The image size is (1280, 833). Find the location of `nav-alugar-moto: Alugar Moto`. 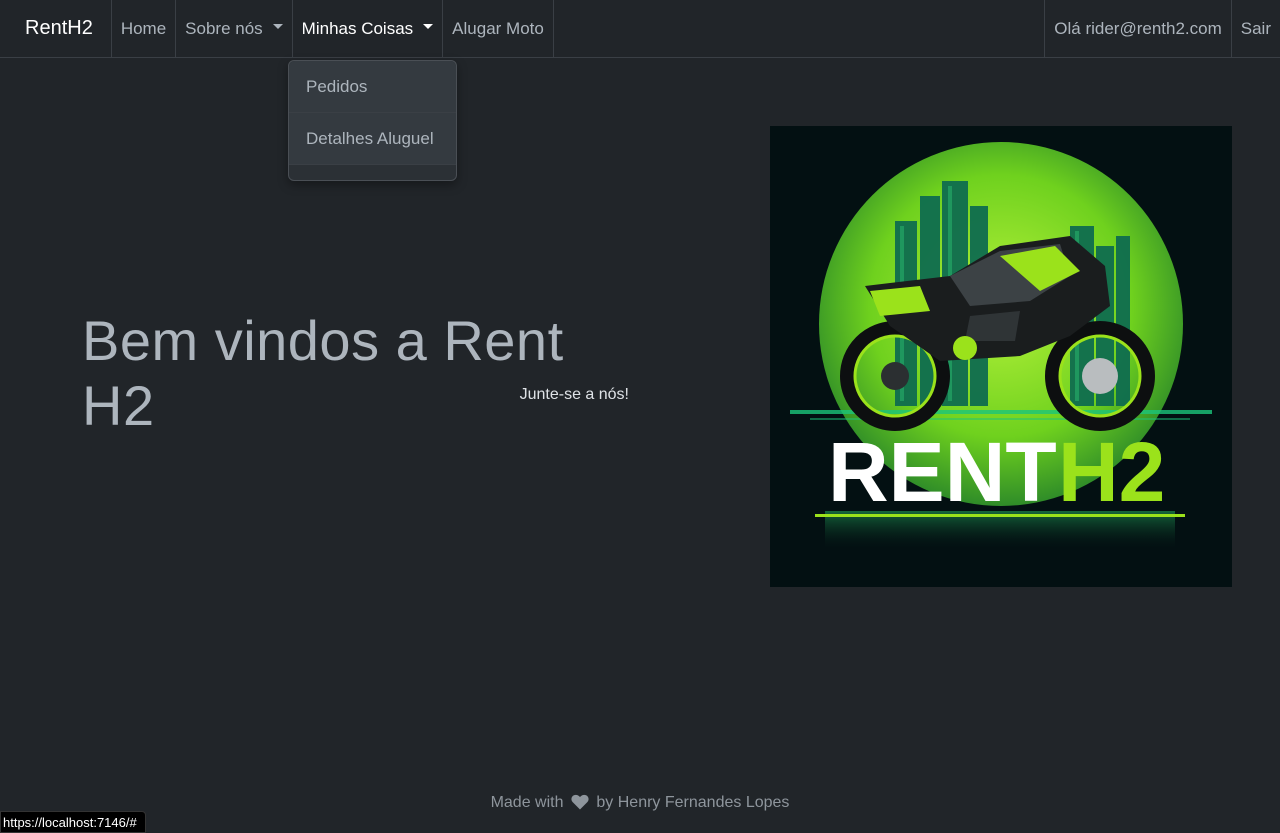

nav-alugar-moto: Alugar Moto is located at coordinates (498, 28).